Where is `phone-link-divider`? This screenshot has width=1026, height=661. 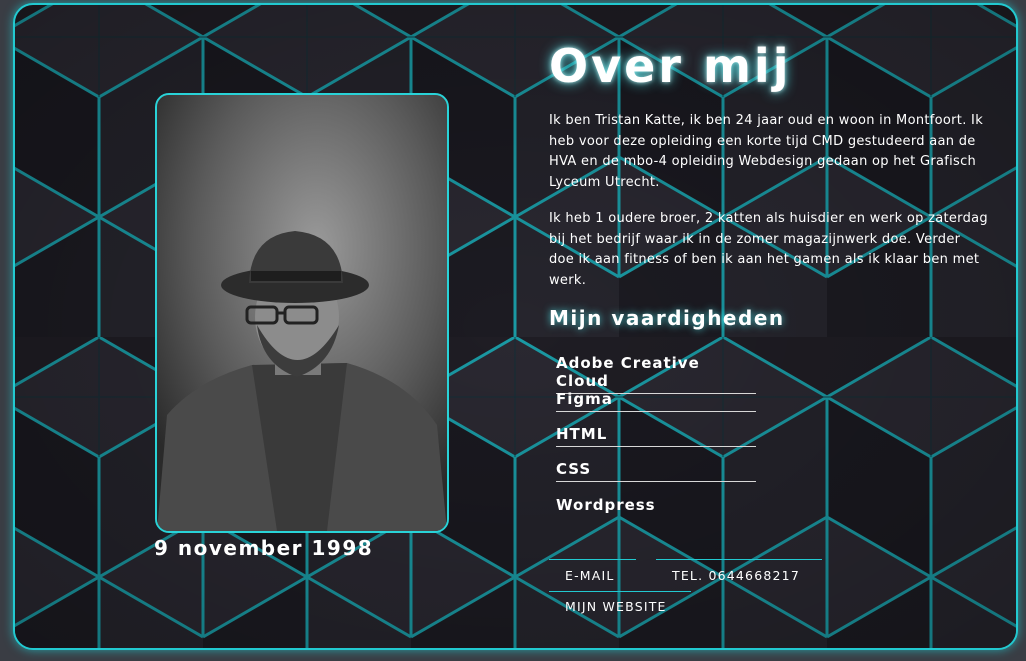 phone-link-divider is located at coordinates (739, 559).